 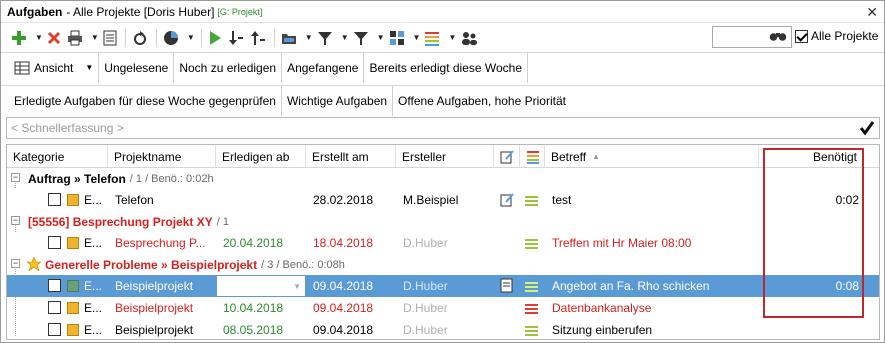 What do you see at coordinates (452, 37) in the screenshot?
I see `priority-dropdown-icon: ▼` at bounding box center [452, 37].